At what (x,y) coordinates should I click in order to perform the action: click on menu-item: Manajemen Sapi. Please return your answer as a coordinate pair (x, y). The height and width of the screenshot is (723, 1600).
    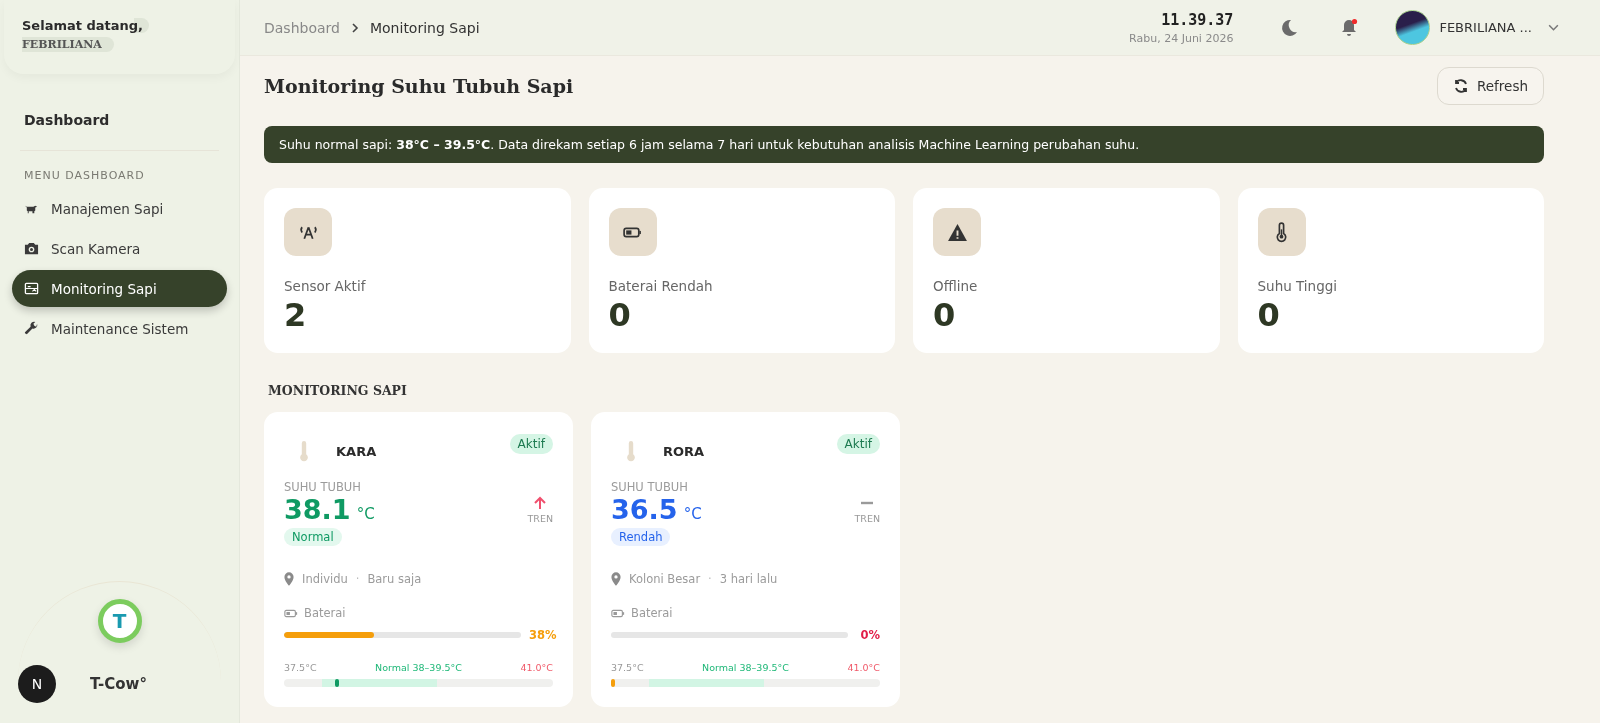
    Looking at the image, I should click on (119, 208).